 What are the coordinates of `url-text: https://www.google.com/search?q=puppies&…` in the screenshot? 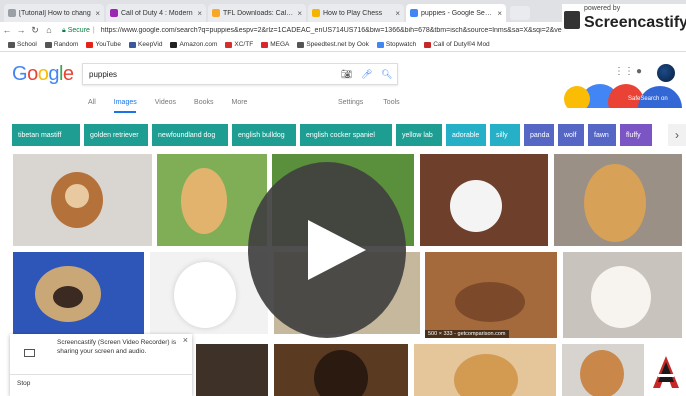 It's located at (338, 30).